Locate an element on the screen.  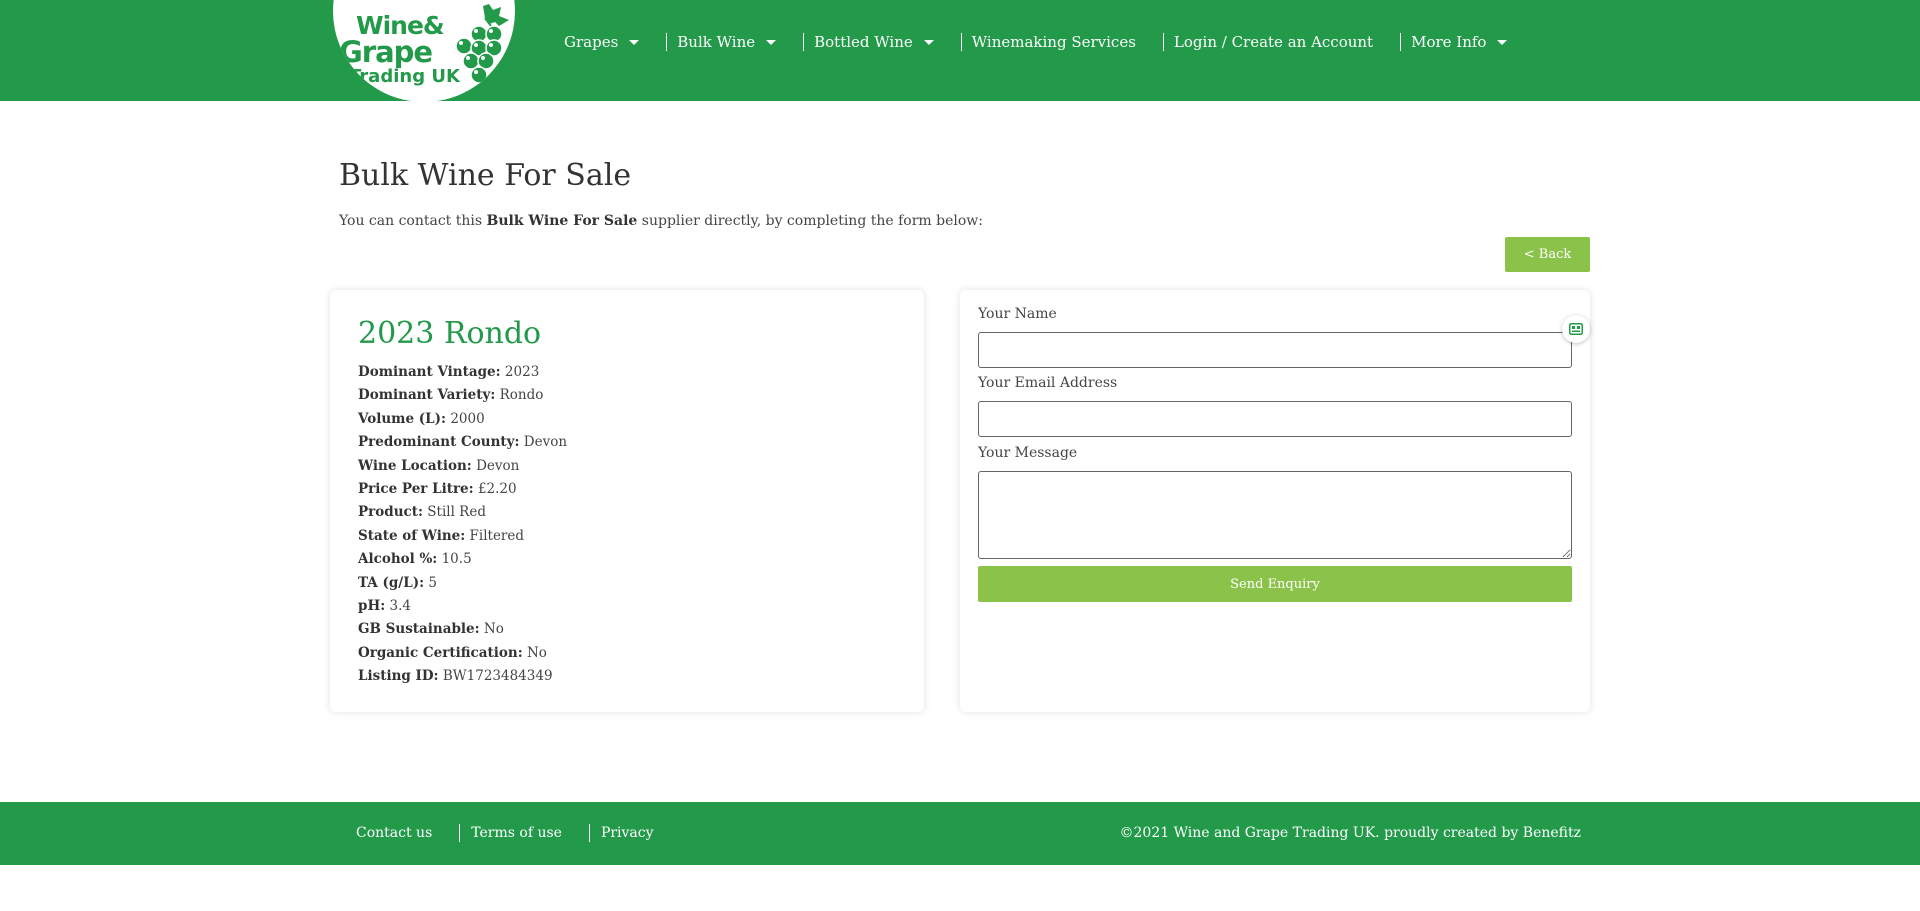
detail-label: GB Sustainable: is located at coordinates (419, 629).